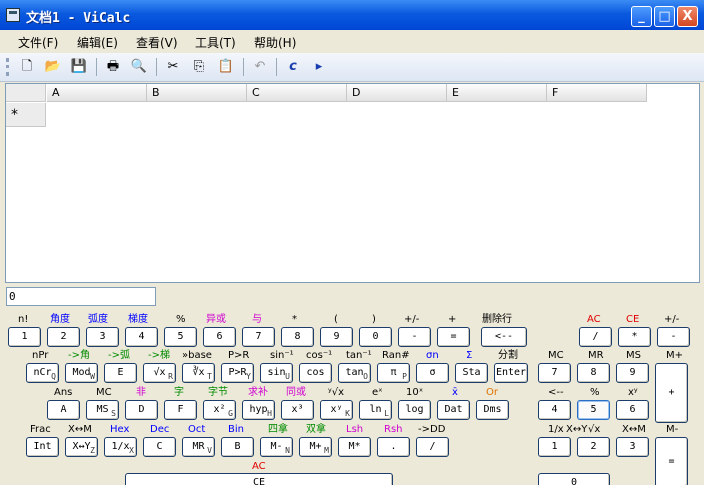  Describe the element at coordinates (180, 410) in the screenshot. I see `calc-key: F` at that location.